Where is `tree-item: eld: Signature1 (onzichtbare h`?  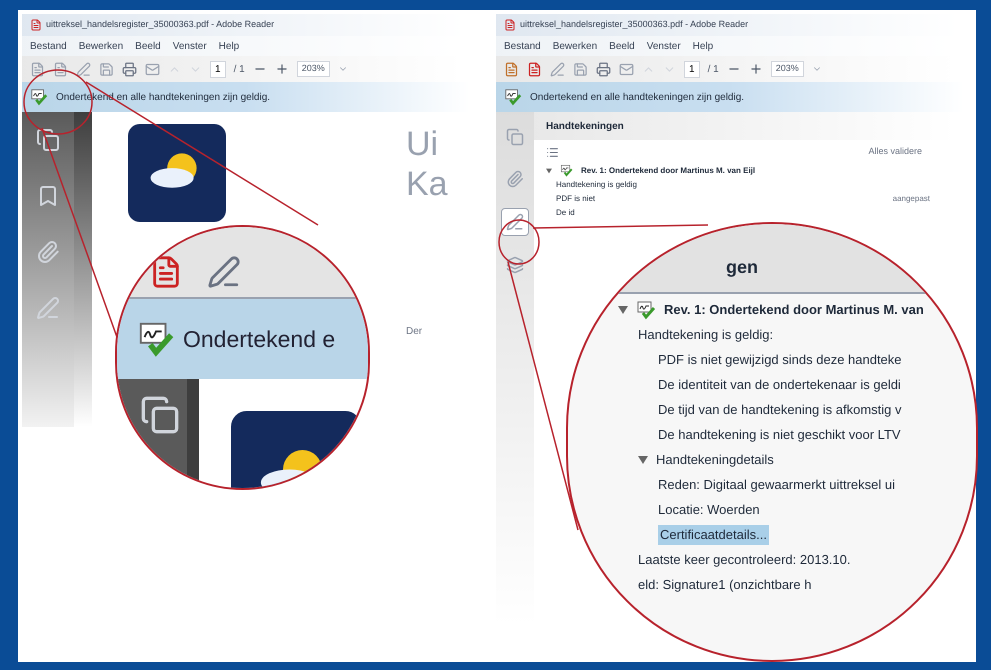
tree-item: eld: Signature1 (onzichtbare h is located at coordinates (725, 585).